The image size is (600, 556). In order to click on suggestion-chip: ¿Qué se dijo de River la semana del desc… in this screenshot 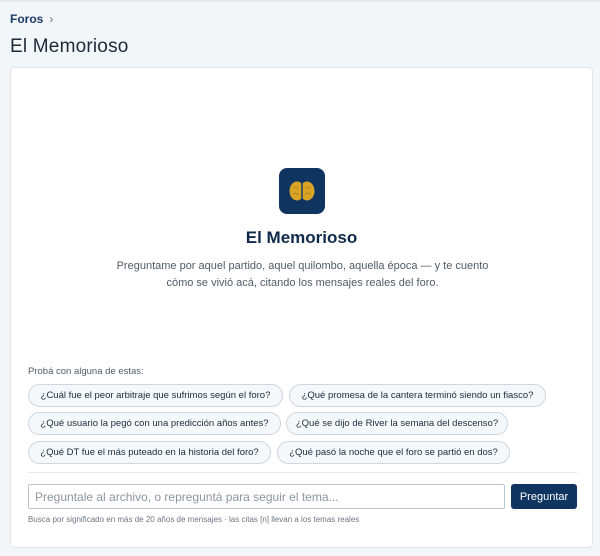, I will do `click(397, 423)`.